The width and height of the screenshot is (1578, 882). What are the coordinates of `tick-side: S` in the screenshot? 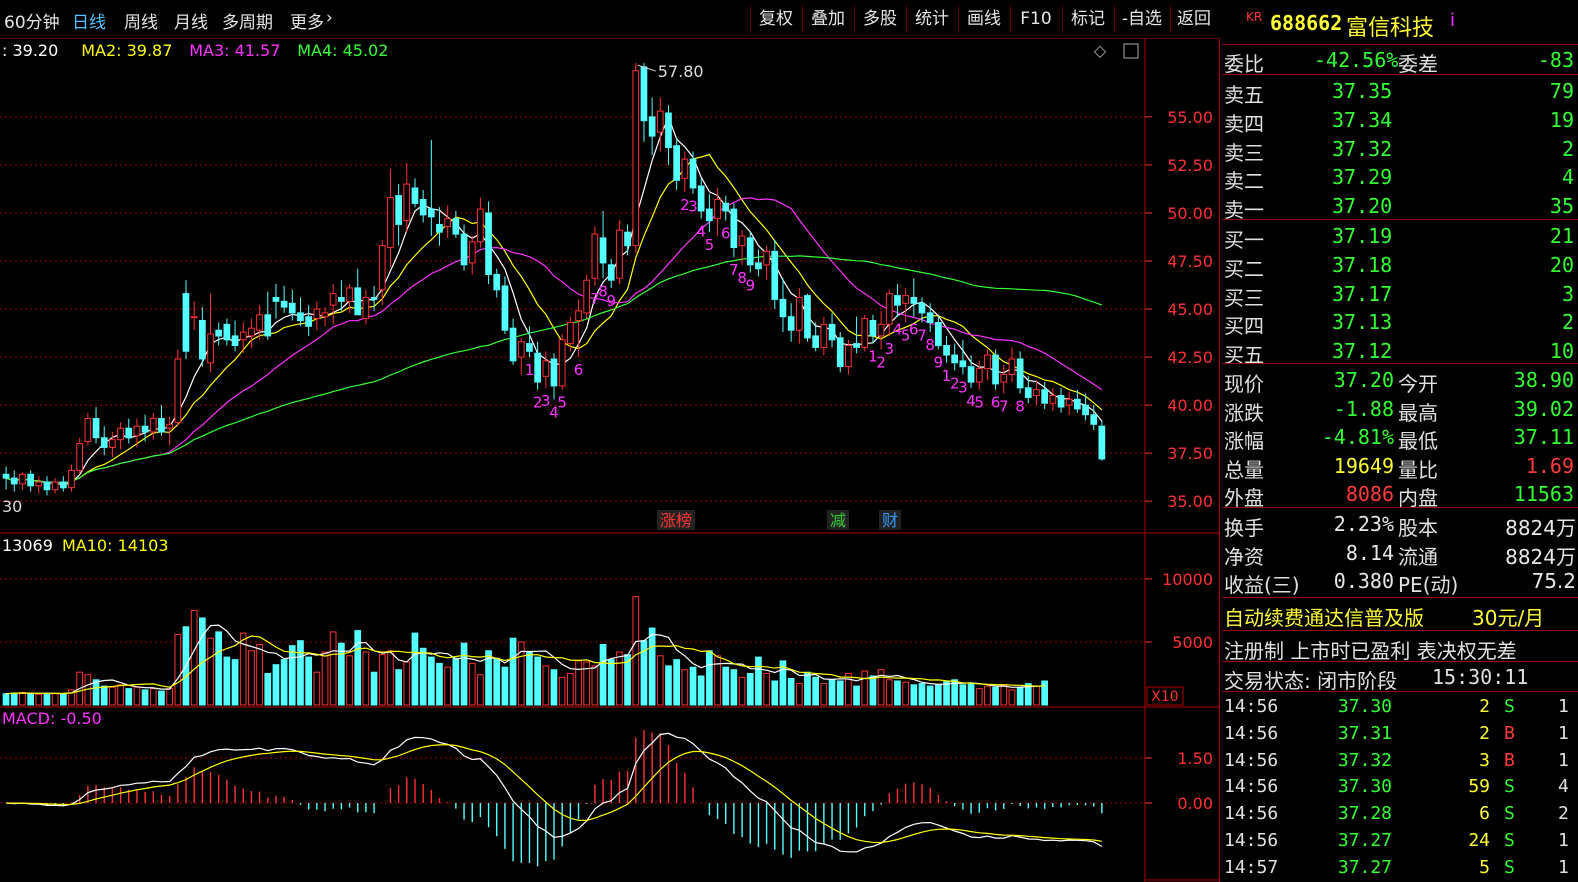 It's located at (1509, 706).